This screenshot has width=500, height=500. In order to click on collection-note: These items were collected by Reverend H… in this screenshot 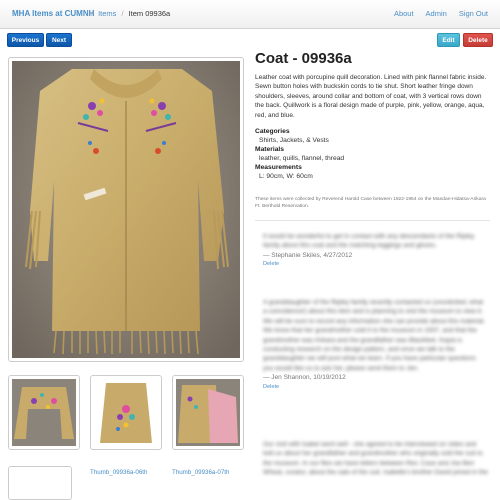, I will do `click(370, 203)`.